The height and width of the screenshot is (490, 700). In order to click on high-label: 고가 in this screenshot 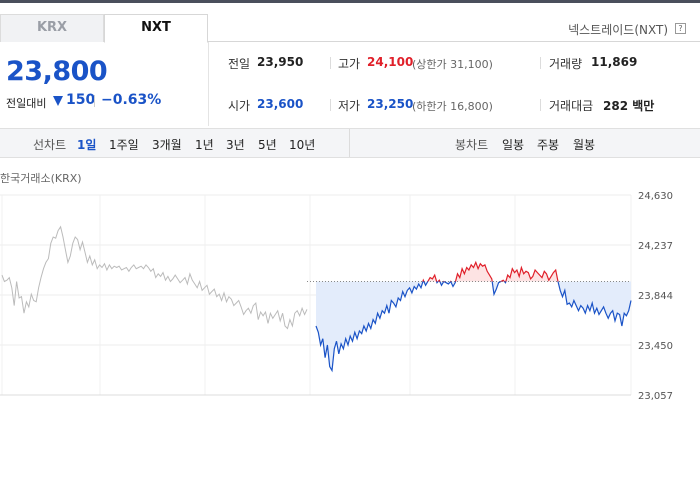, I will do `click(349, 64)`.